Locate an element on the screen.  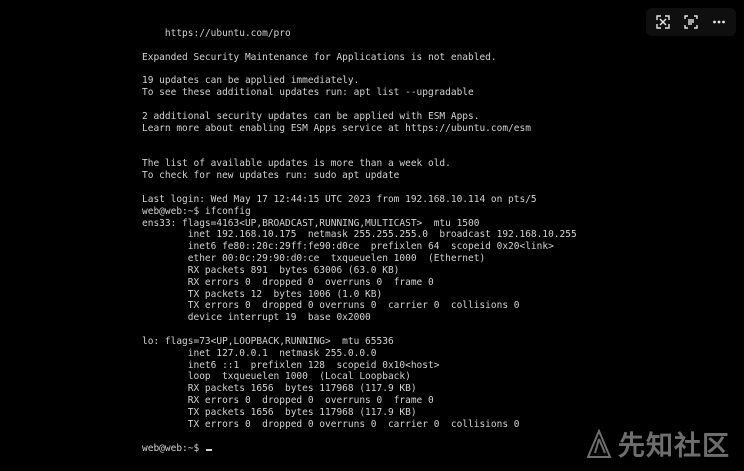
terminal-line: TX packets 12 bytes 1006 (1.0 KB) is located at coordinates (262, 294).